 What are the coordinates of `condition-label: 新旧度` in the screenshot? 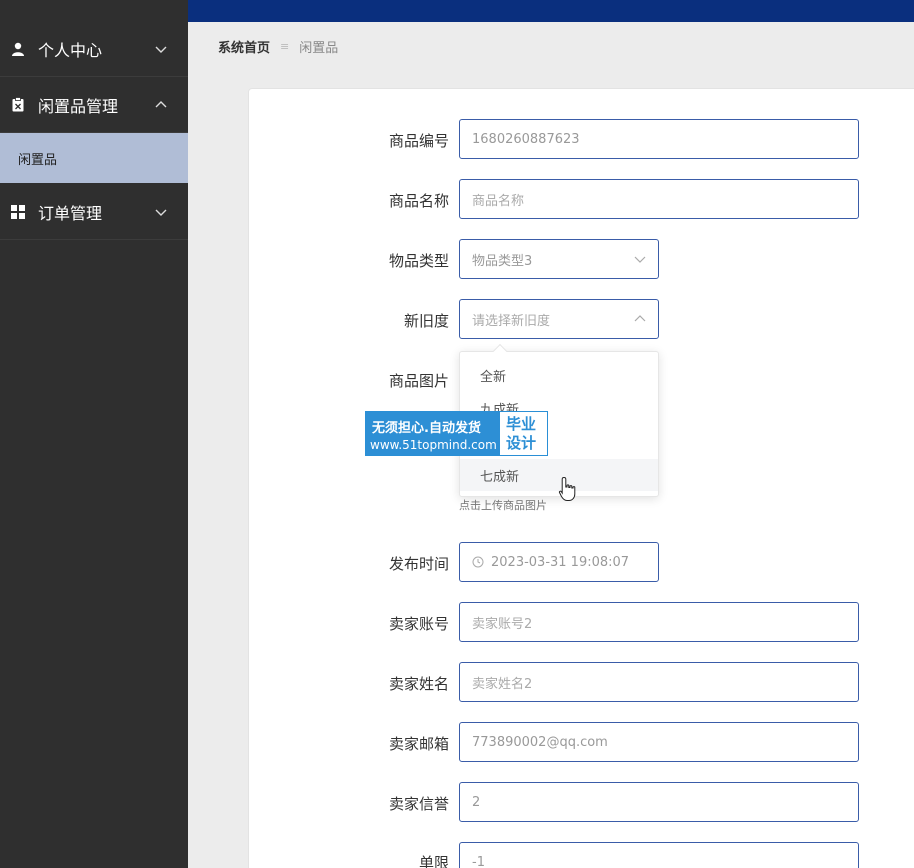 It's located at (426, 321).